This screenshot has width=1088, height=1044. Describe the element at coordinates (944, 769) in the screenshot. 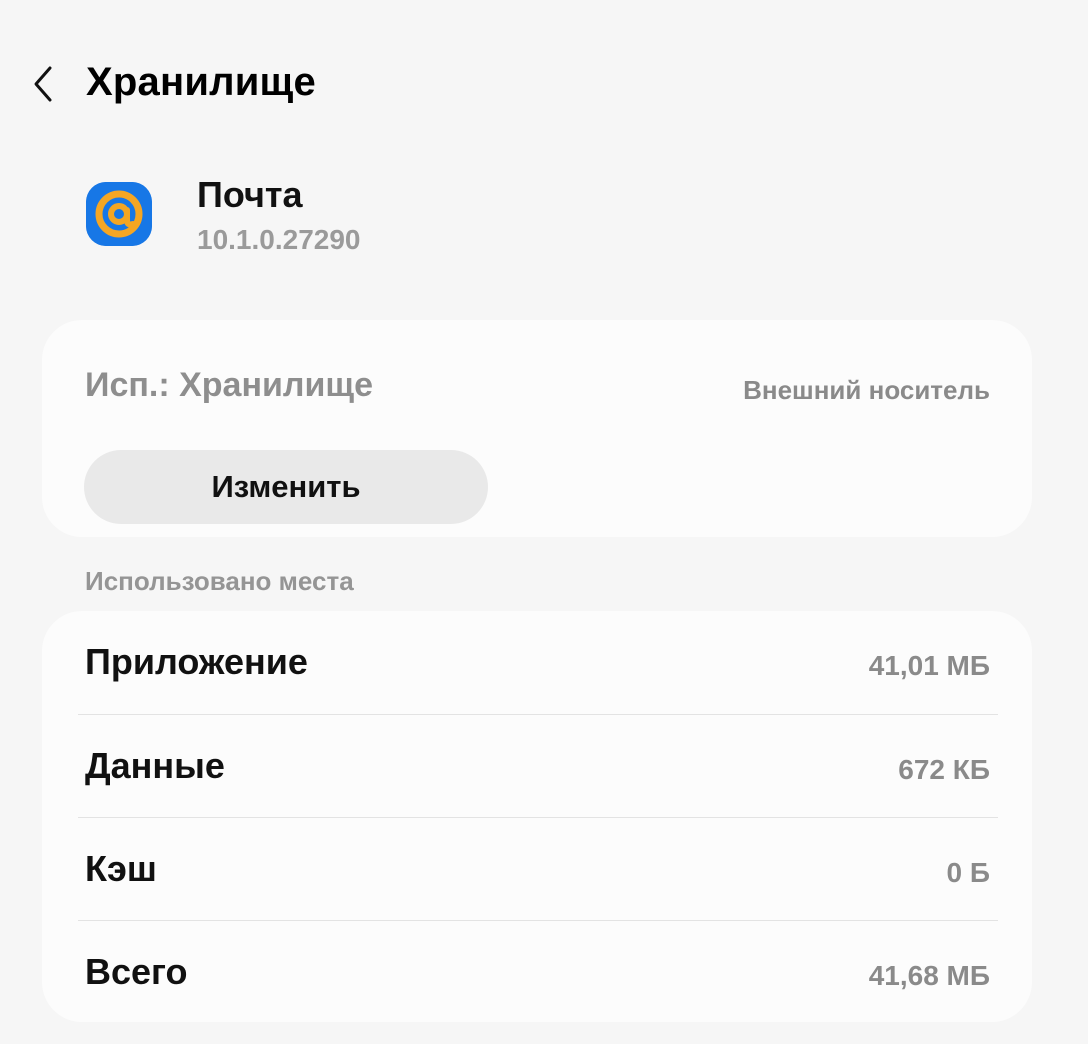

I see `usage-value: 672 КБ` at that location.